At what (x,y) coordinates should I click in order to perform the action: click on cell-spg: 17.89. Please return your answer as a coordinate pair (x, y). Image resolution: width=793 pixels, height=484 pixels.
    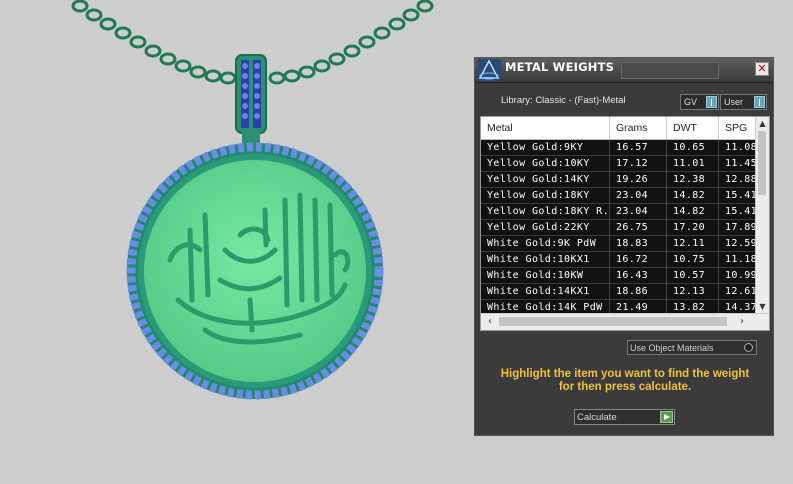
    Looking at the image, I should click on (738, 228).